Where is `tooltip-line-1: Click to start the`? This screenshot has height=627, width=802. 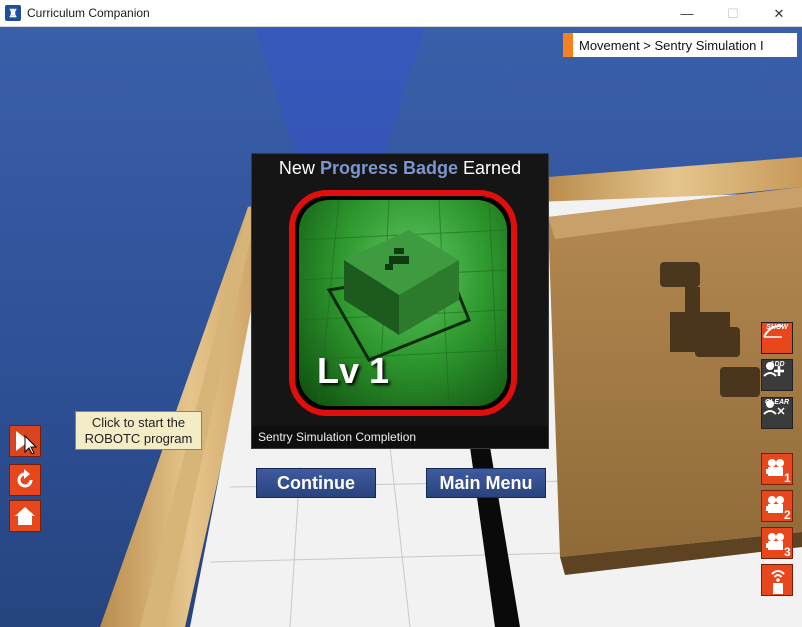 tooltip-line-1: Click to start the is located at coordinates (138, 422).